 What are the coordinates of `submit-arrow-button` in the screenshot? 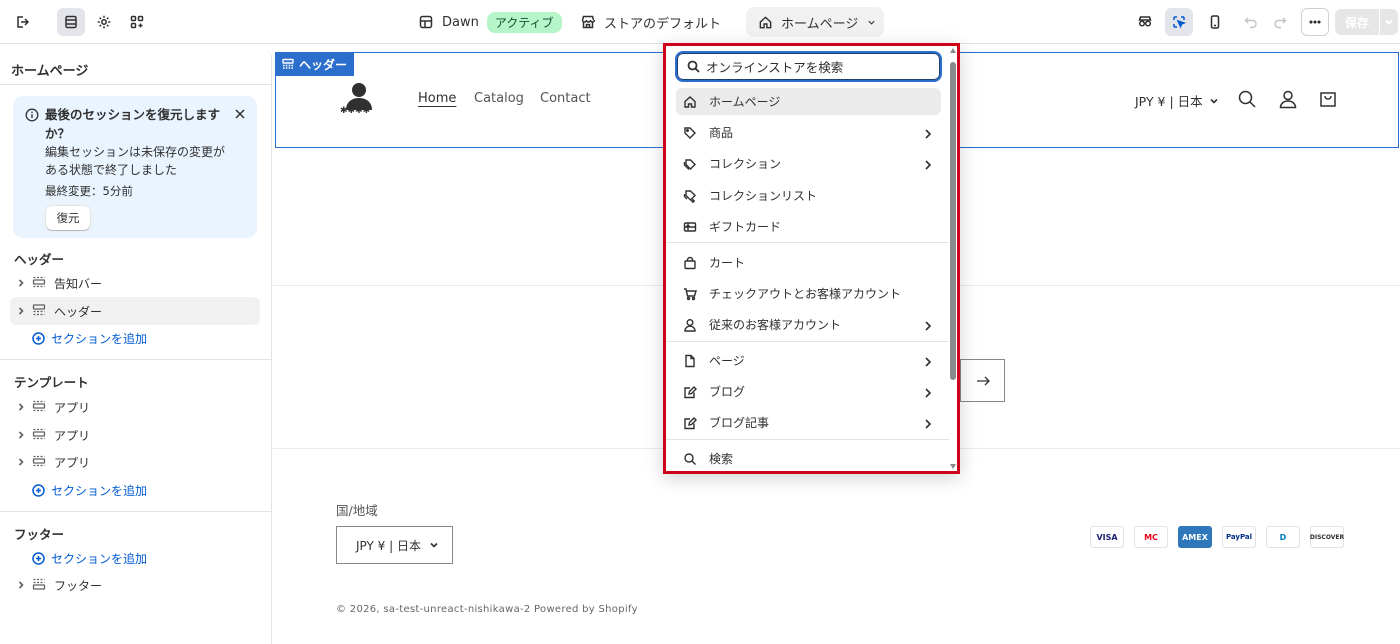 It's located at (982, 380).